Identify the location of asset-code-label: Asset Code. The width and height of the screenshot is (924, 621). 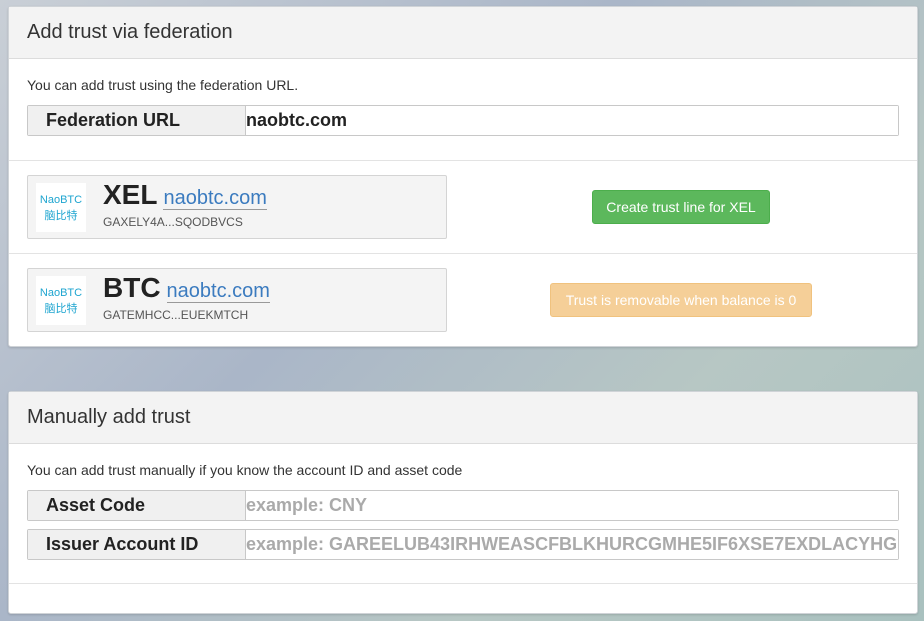
(137, 505).